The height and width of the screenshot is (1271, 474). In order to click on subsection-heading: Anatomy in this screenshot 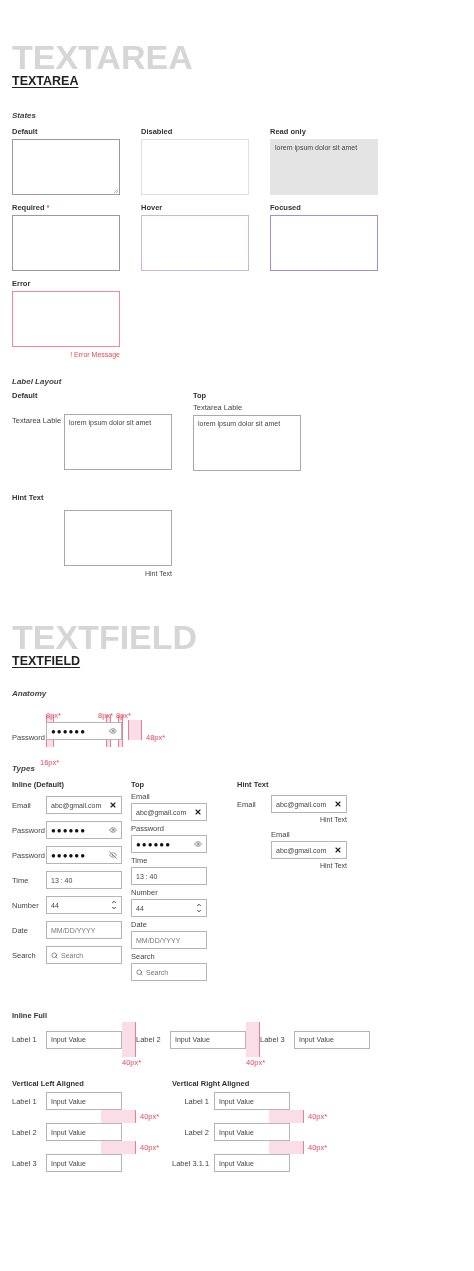, I will do `click(30, 694)`.